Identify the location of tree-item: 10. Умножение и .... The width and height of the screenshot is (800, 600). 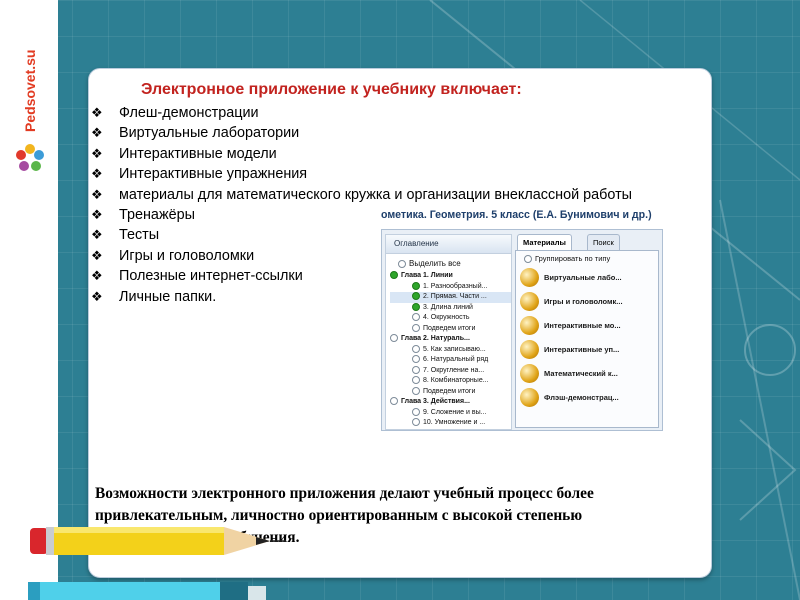
(450, 423).